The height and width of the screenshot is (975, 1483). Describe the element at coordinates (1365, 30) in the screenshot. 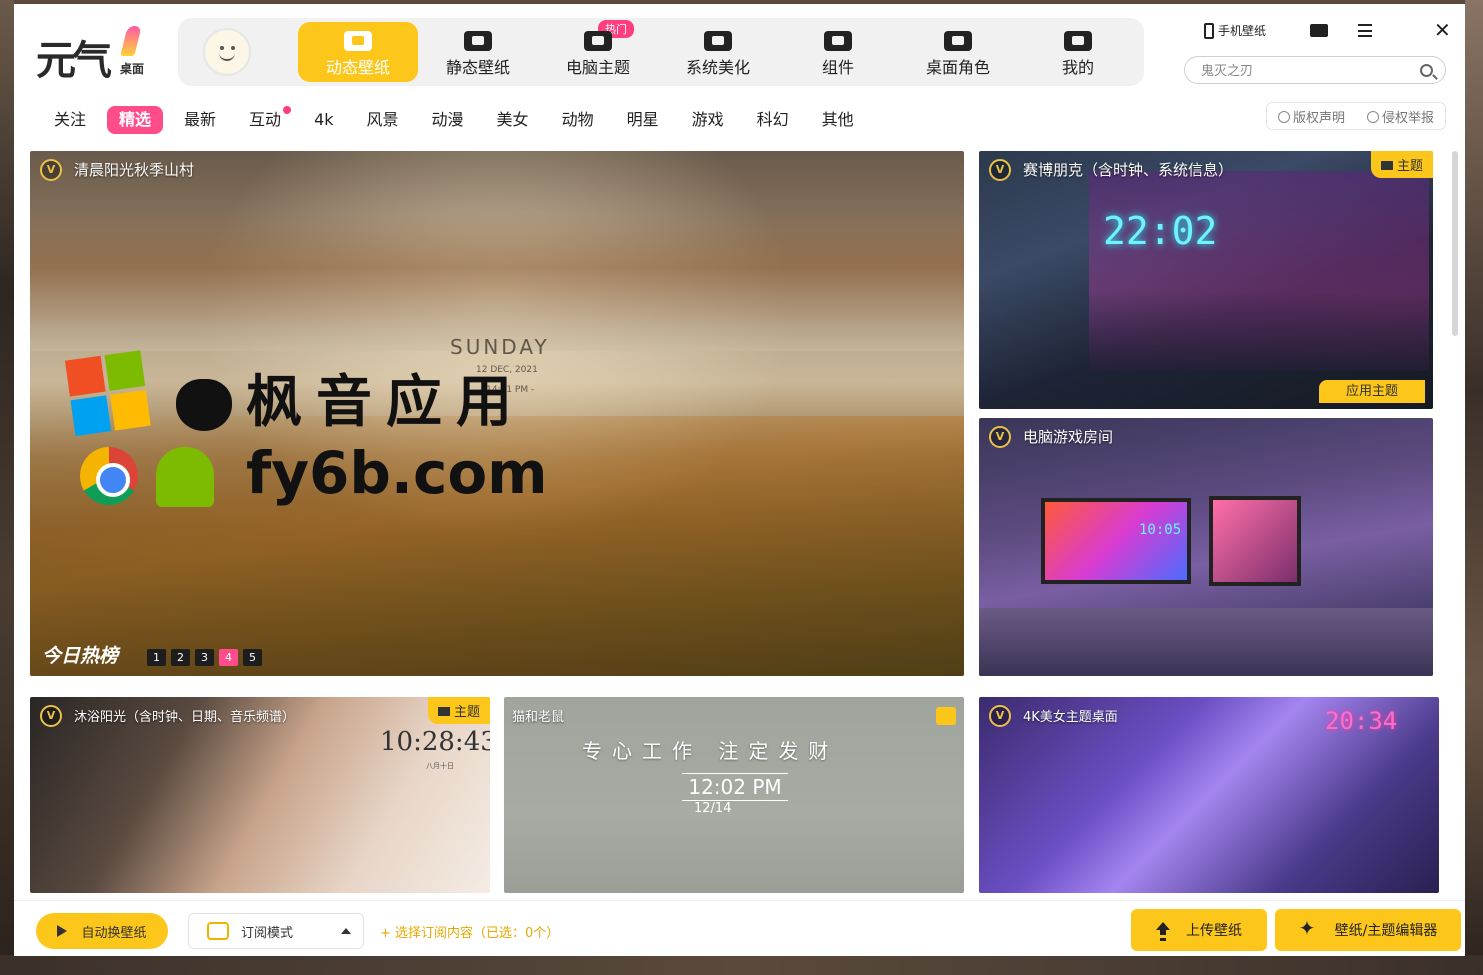

I see `menu-icon` at that location.